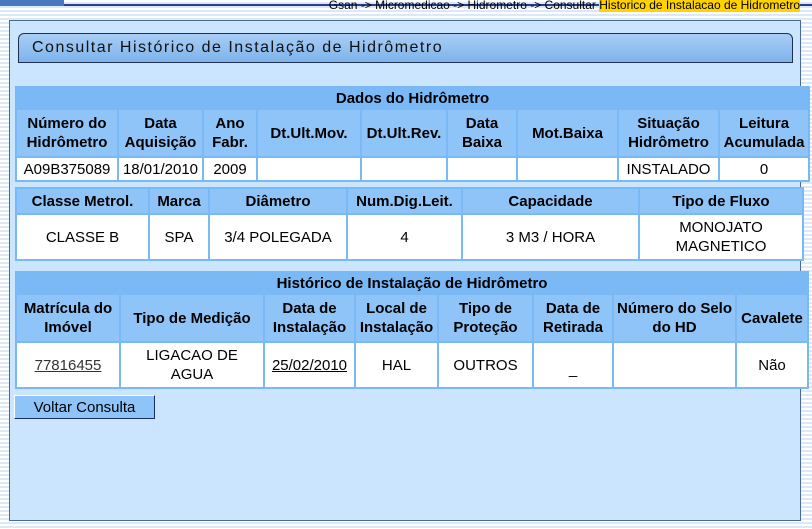 This screenshot has height=529, width=812. What do you see at coordinates (550, 237) in the screenshot?
I see `cell-capacidade: 3 M3 / HORA` at bounding box center [550, 237].